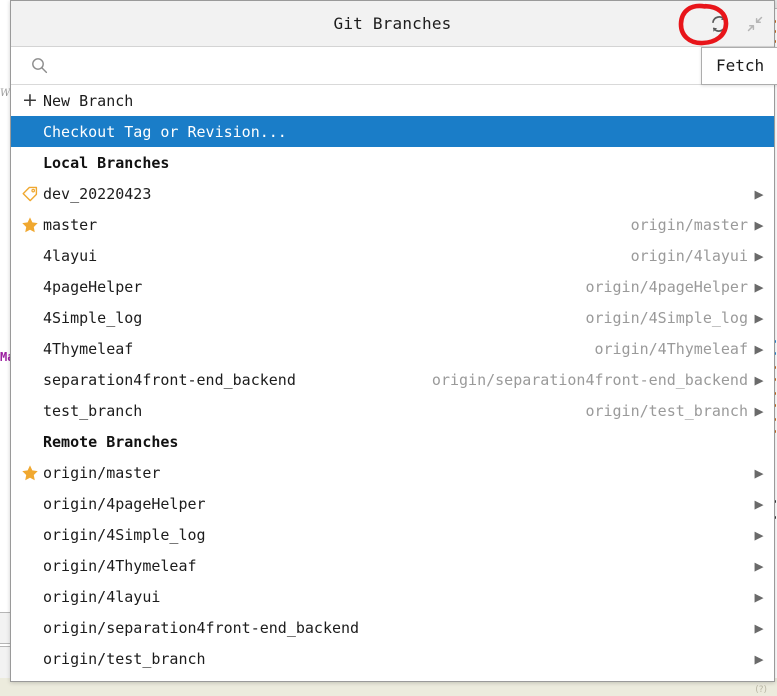 Image resolution: width=777 pixels, height=696 pixels. Describe the element at coordinates (102, 596) in the screenshot. I see `branch-name: origin/4layui` at that location.